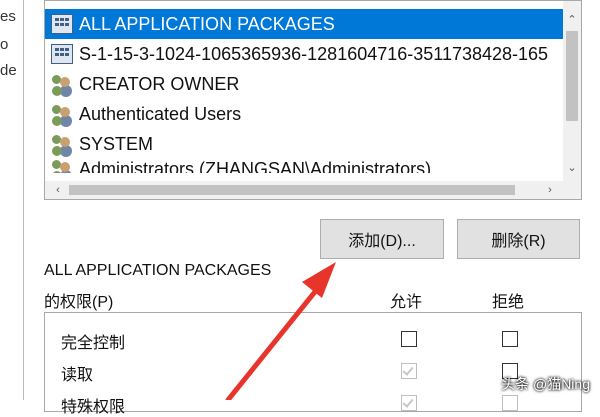 This screenshot has width=600, height=417. I want to click on list-item: CREATOR OWNER, so click(305, 84).